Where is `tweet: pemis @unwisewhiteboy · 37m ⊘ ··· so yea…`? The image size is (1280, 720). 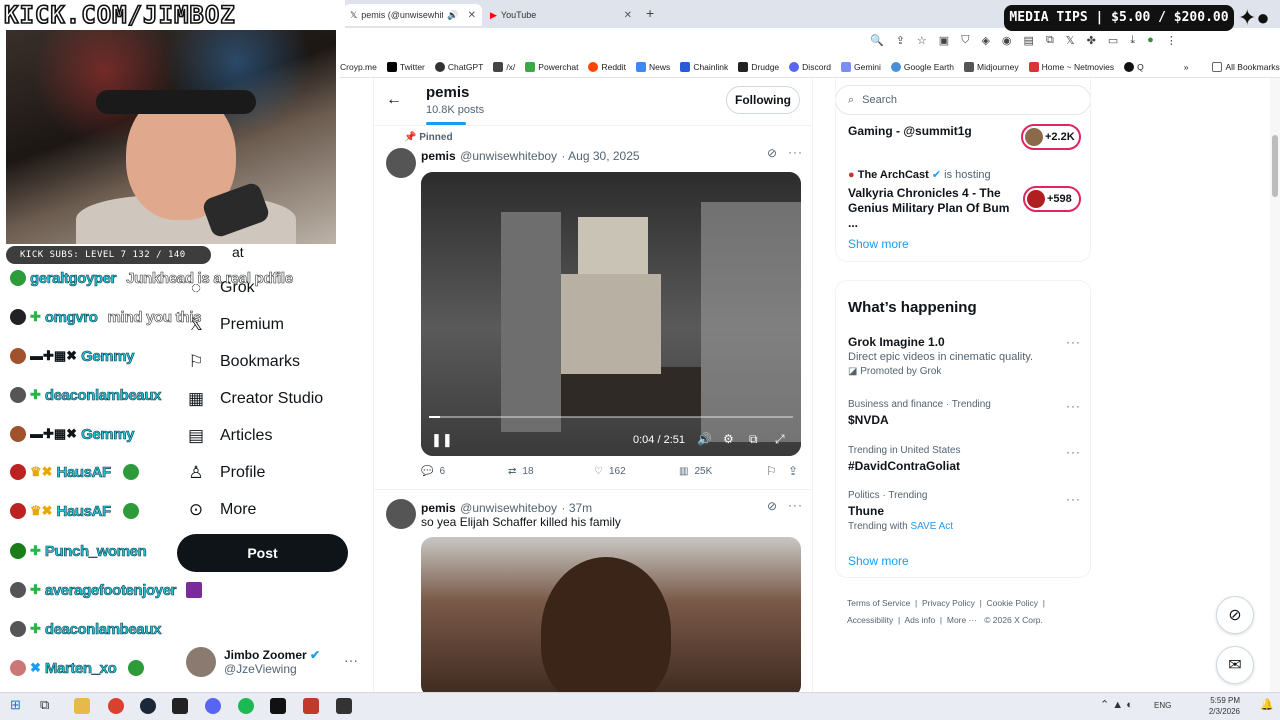 tweet: pemis @unwisewhiteboy · 37m ⊘ ··· so yea… is located at coordinates (593, 591).